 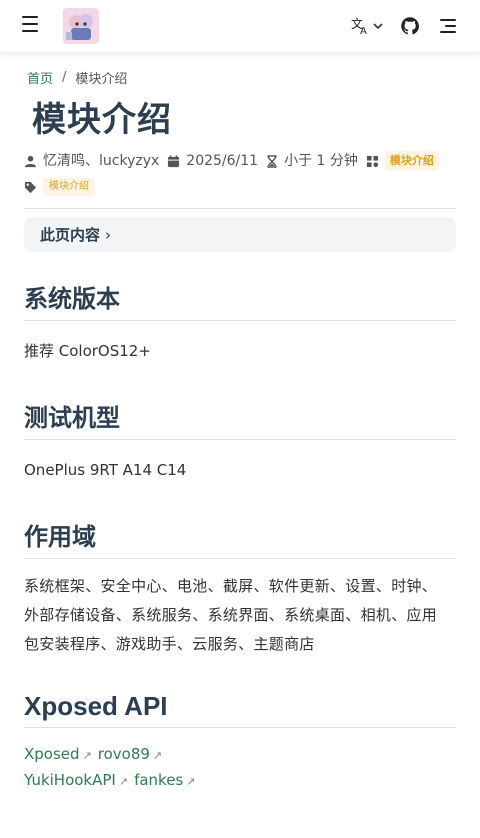 I want to click on reading-time-info: 小于 1 分钟, so click(x=312, y=161).